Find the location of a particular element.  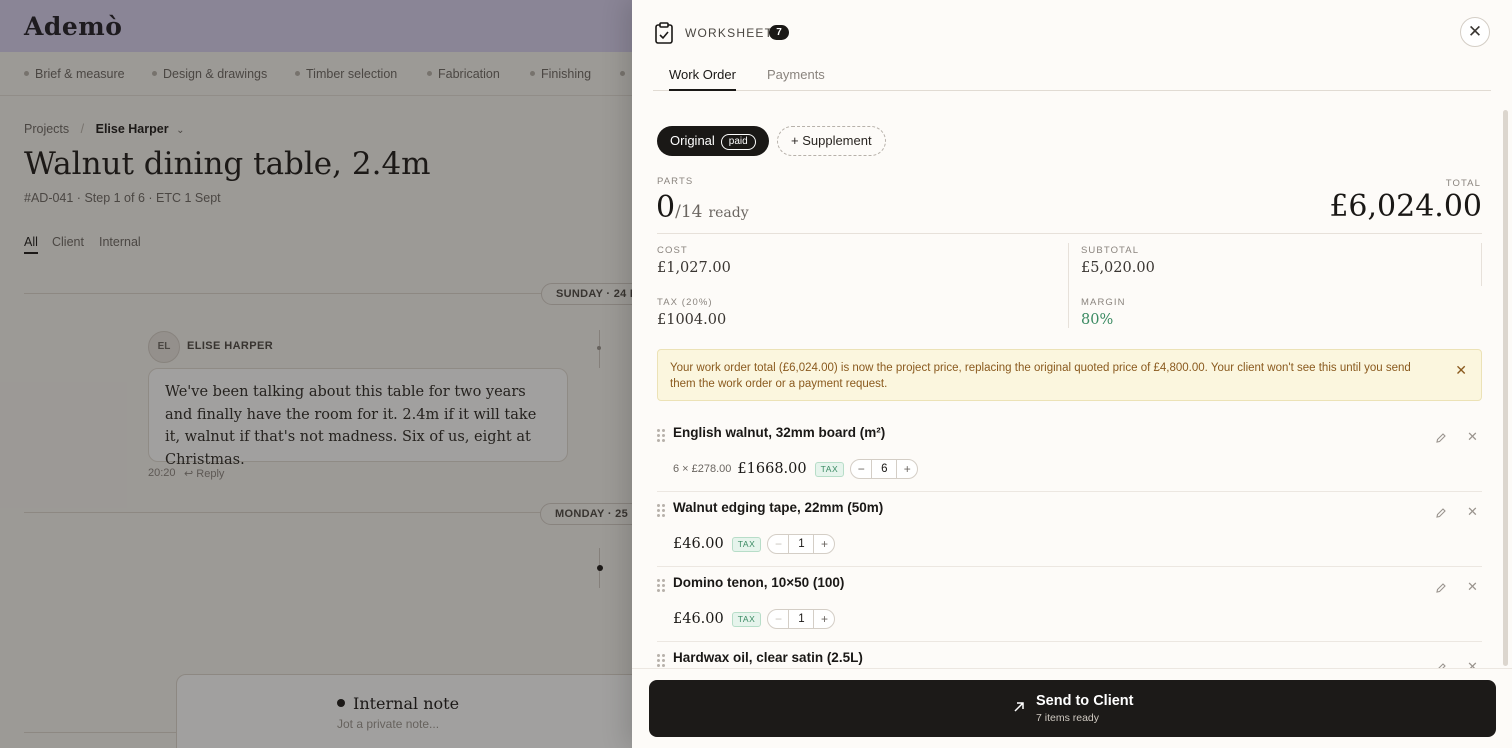

subtotal-label: SUBTOTAL is located at coordinates (1110, 250).